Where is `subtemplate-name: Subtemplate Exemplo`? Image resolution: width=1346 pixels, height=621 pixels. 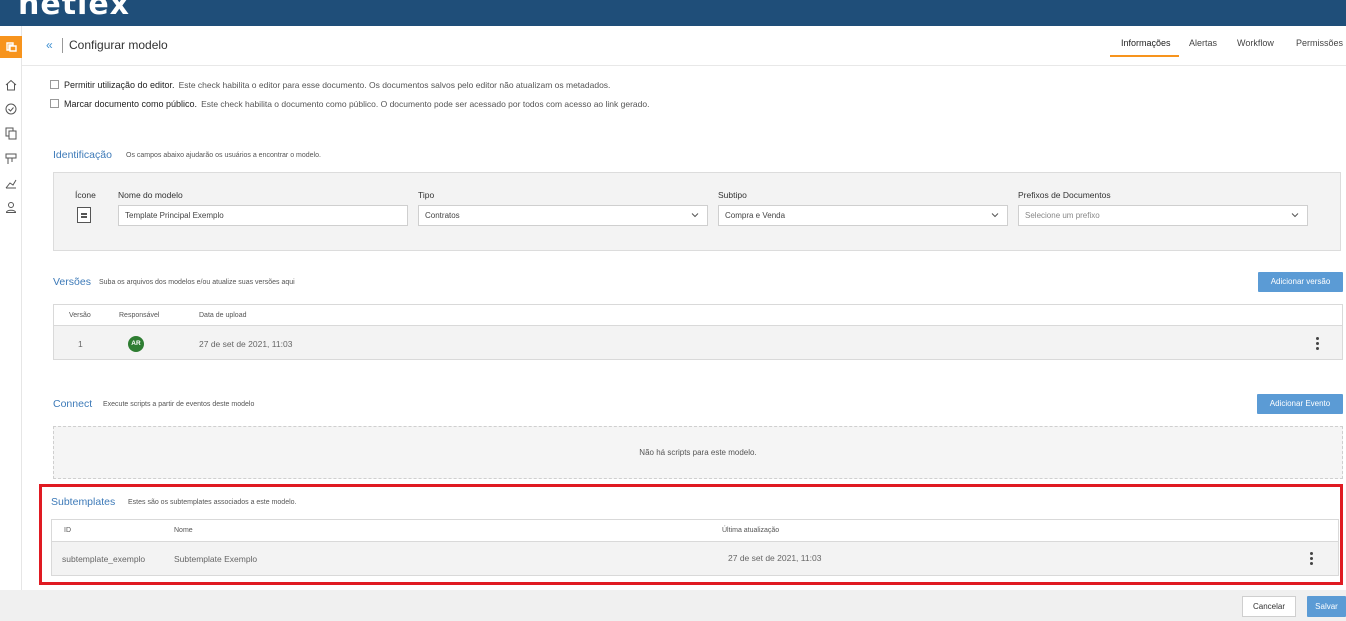 subtemplate-name: Subtemplate Exemplo is located at coordinates (216, 559).